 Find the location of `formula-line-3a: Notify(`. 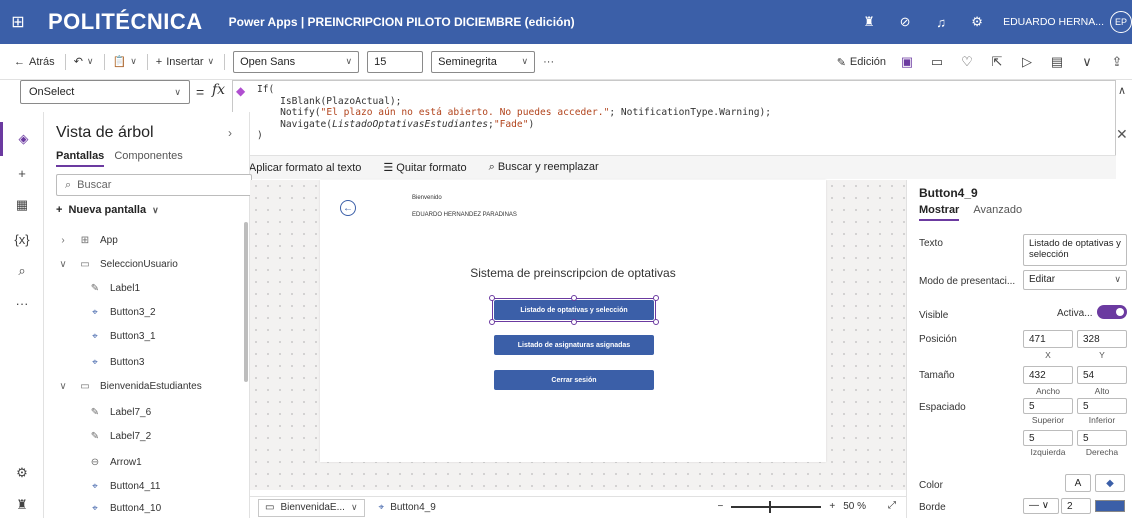

formula-line-3a: Notify( is located at coordinates (289, 112).